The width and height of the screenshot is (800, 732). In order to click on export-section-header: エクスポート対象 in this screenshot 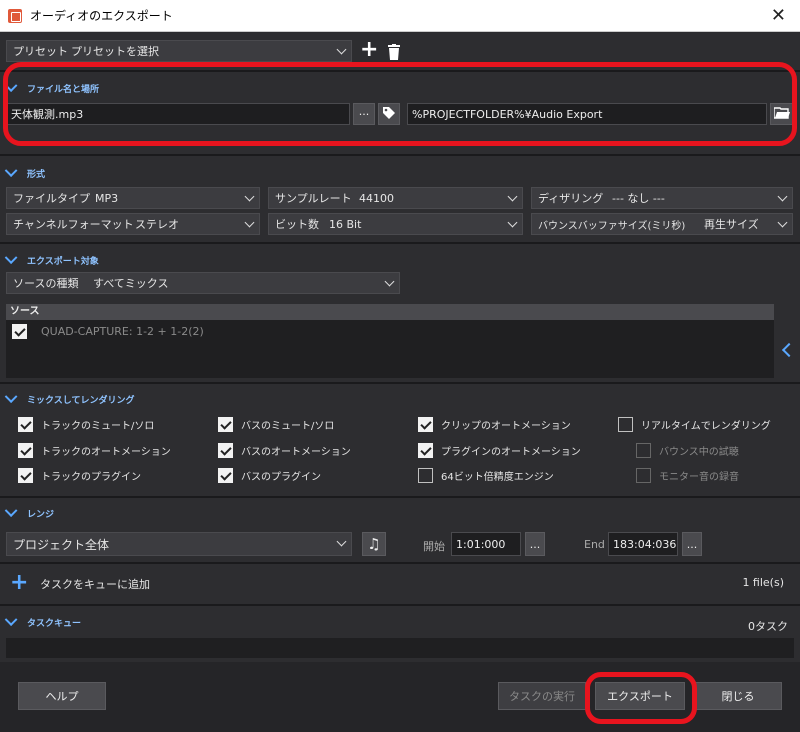, I will do `click(51, 259)`.